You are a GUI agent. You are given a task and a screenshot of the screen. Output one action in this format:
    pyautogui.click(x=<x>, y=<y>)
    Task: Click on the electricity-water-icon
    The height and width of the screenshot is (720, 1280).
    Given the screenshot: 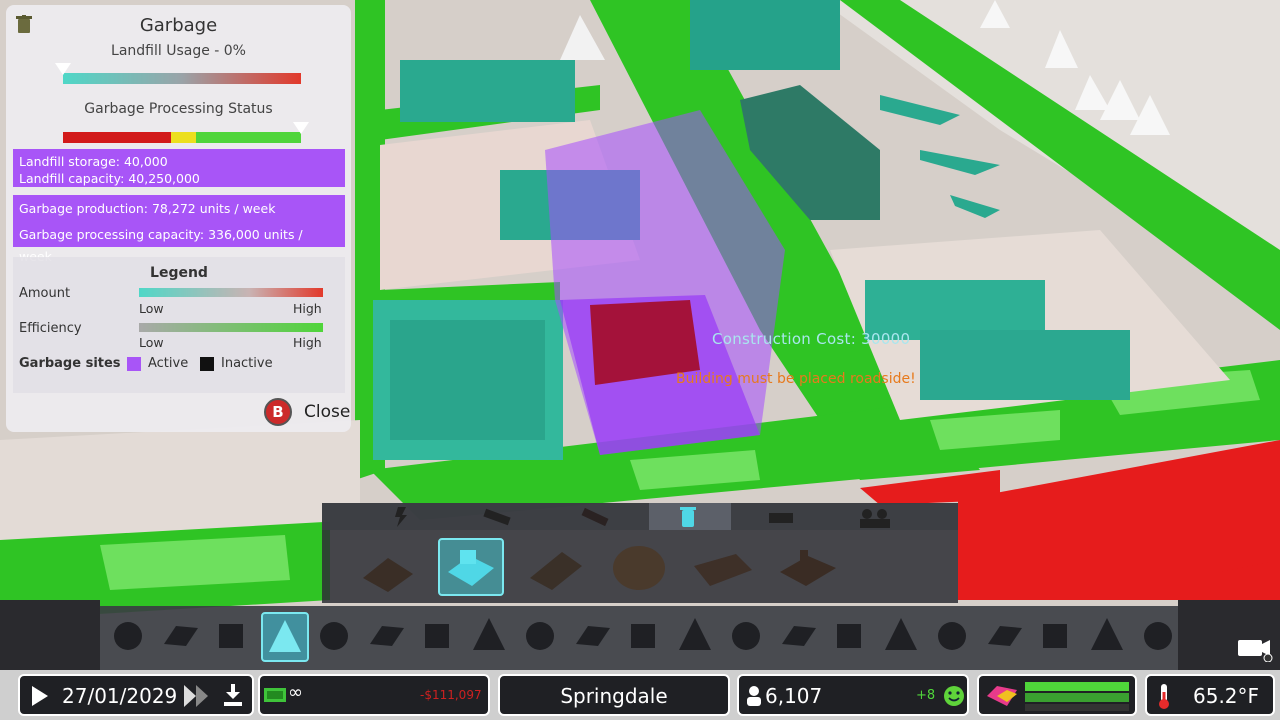 What is the action you would take?
    pyautogui.click(x=284, y=636)
    